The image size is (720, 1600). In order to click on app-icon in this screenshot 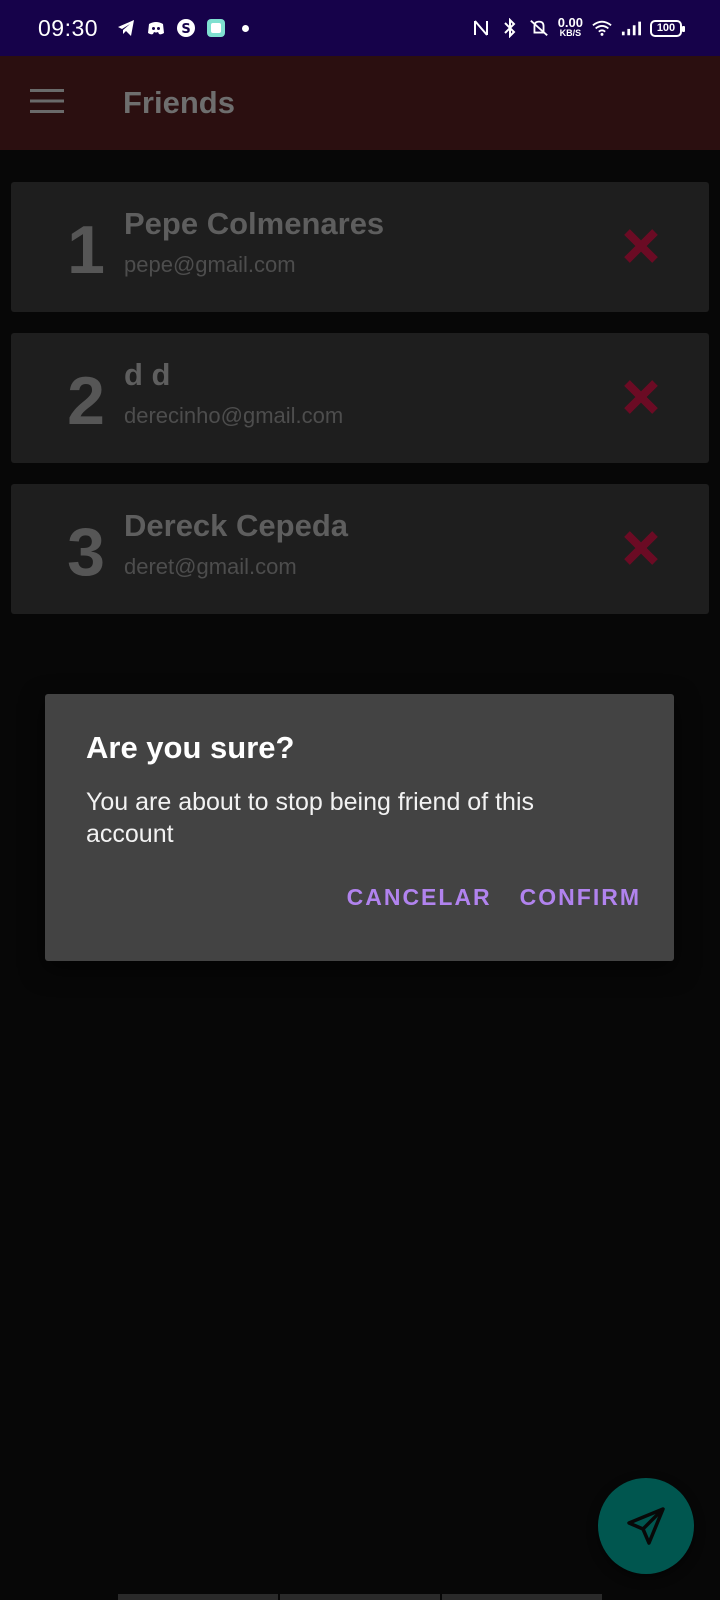, I will do `click(216, 28)`.